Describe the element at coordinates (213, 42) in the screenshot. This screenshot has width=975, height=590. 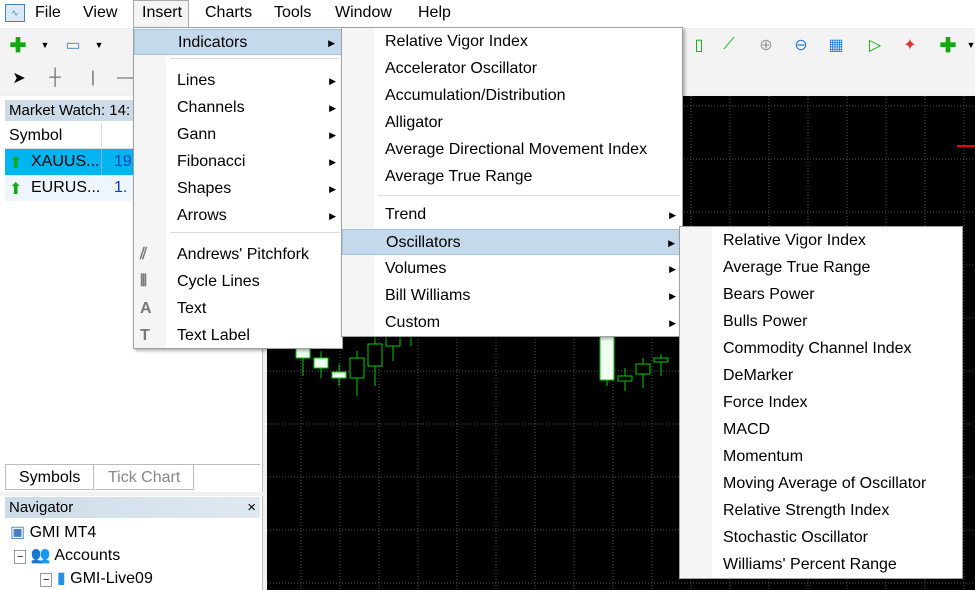
I see `menu-item-label: Indicators` at that location.